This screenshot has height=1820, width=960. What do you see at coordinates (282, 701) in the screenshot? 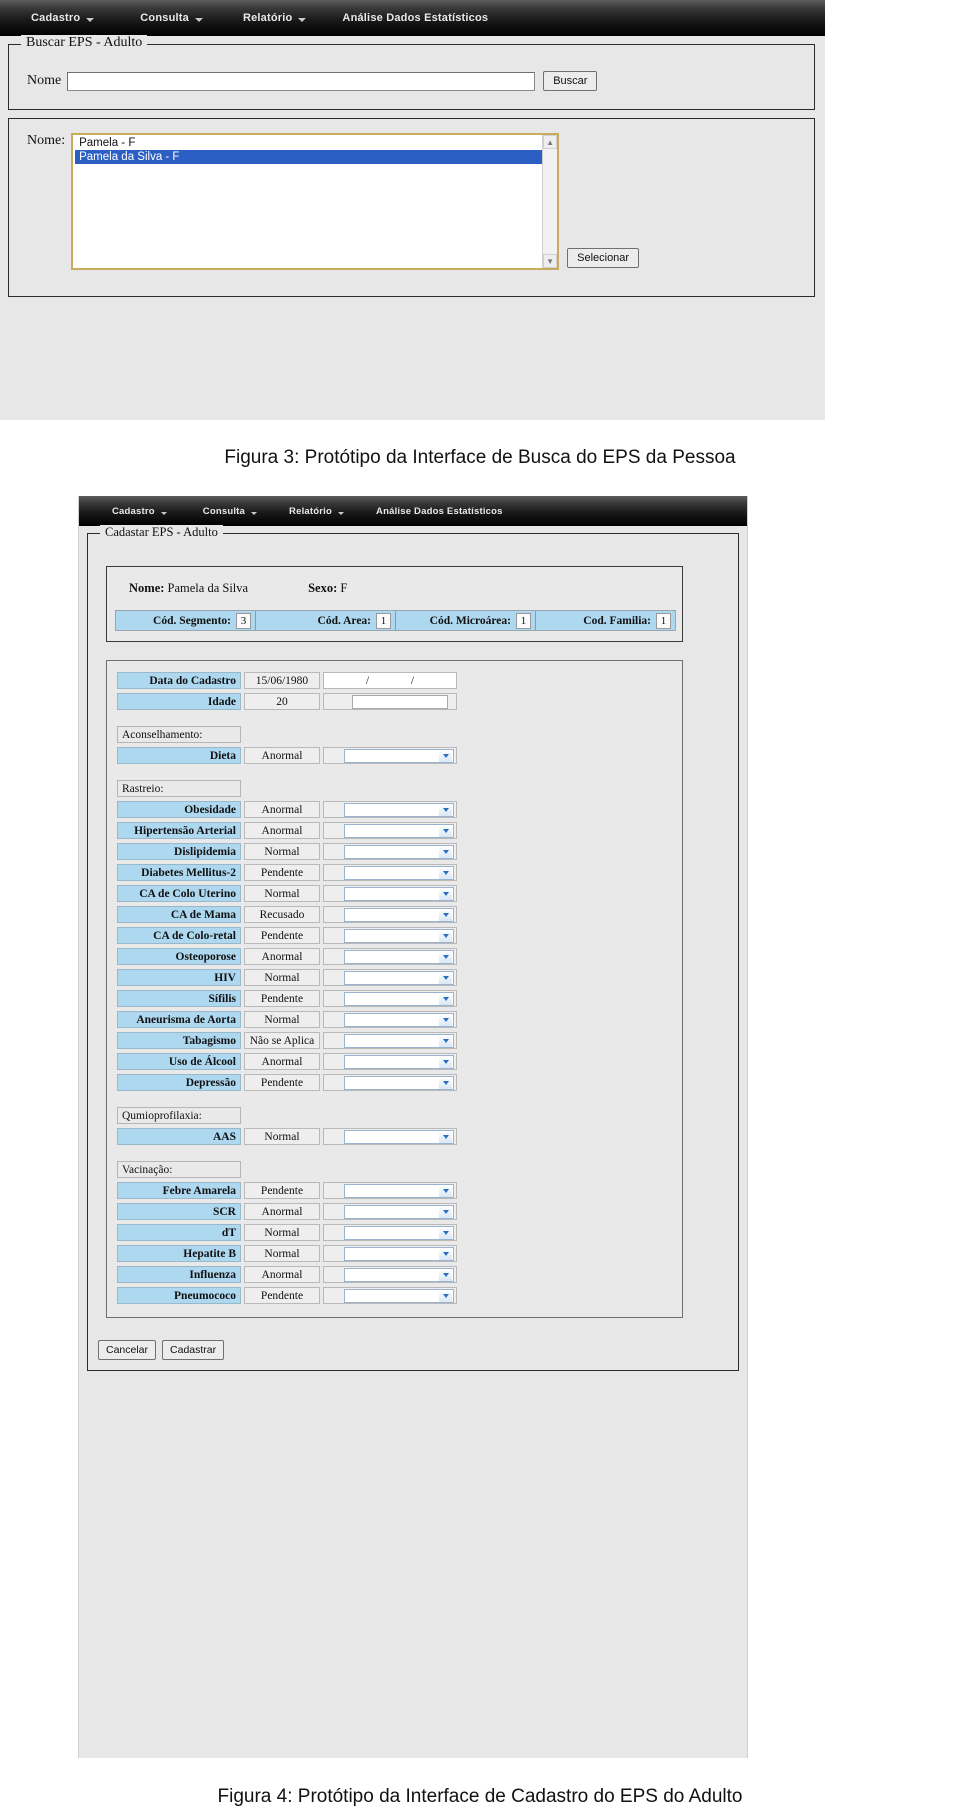
I see `form-row-current-value: 20` at bounding box center [282, 701].